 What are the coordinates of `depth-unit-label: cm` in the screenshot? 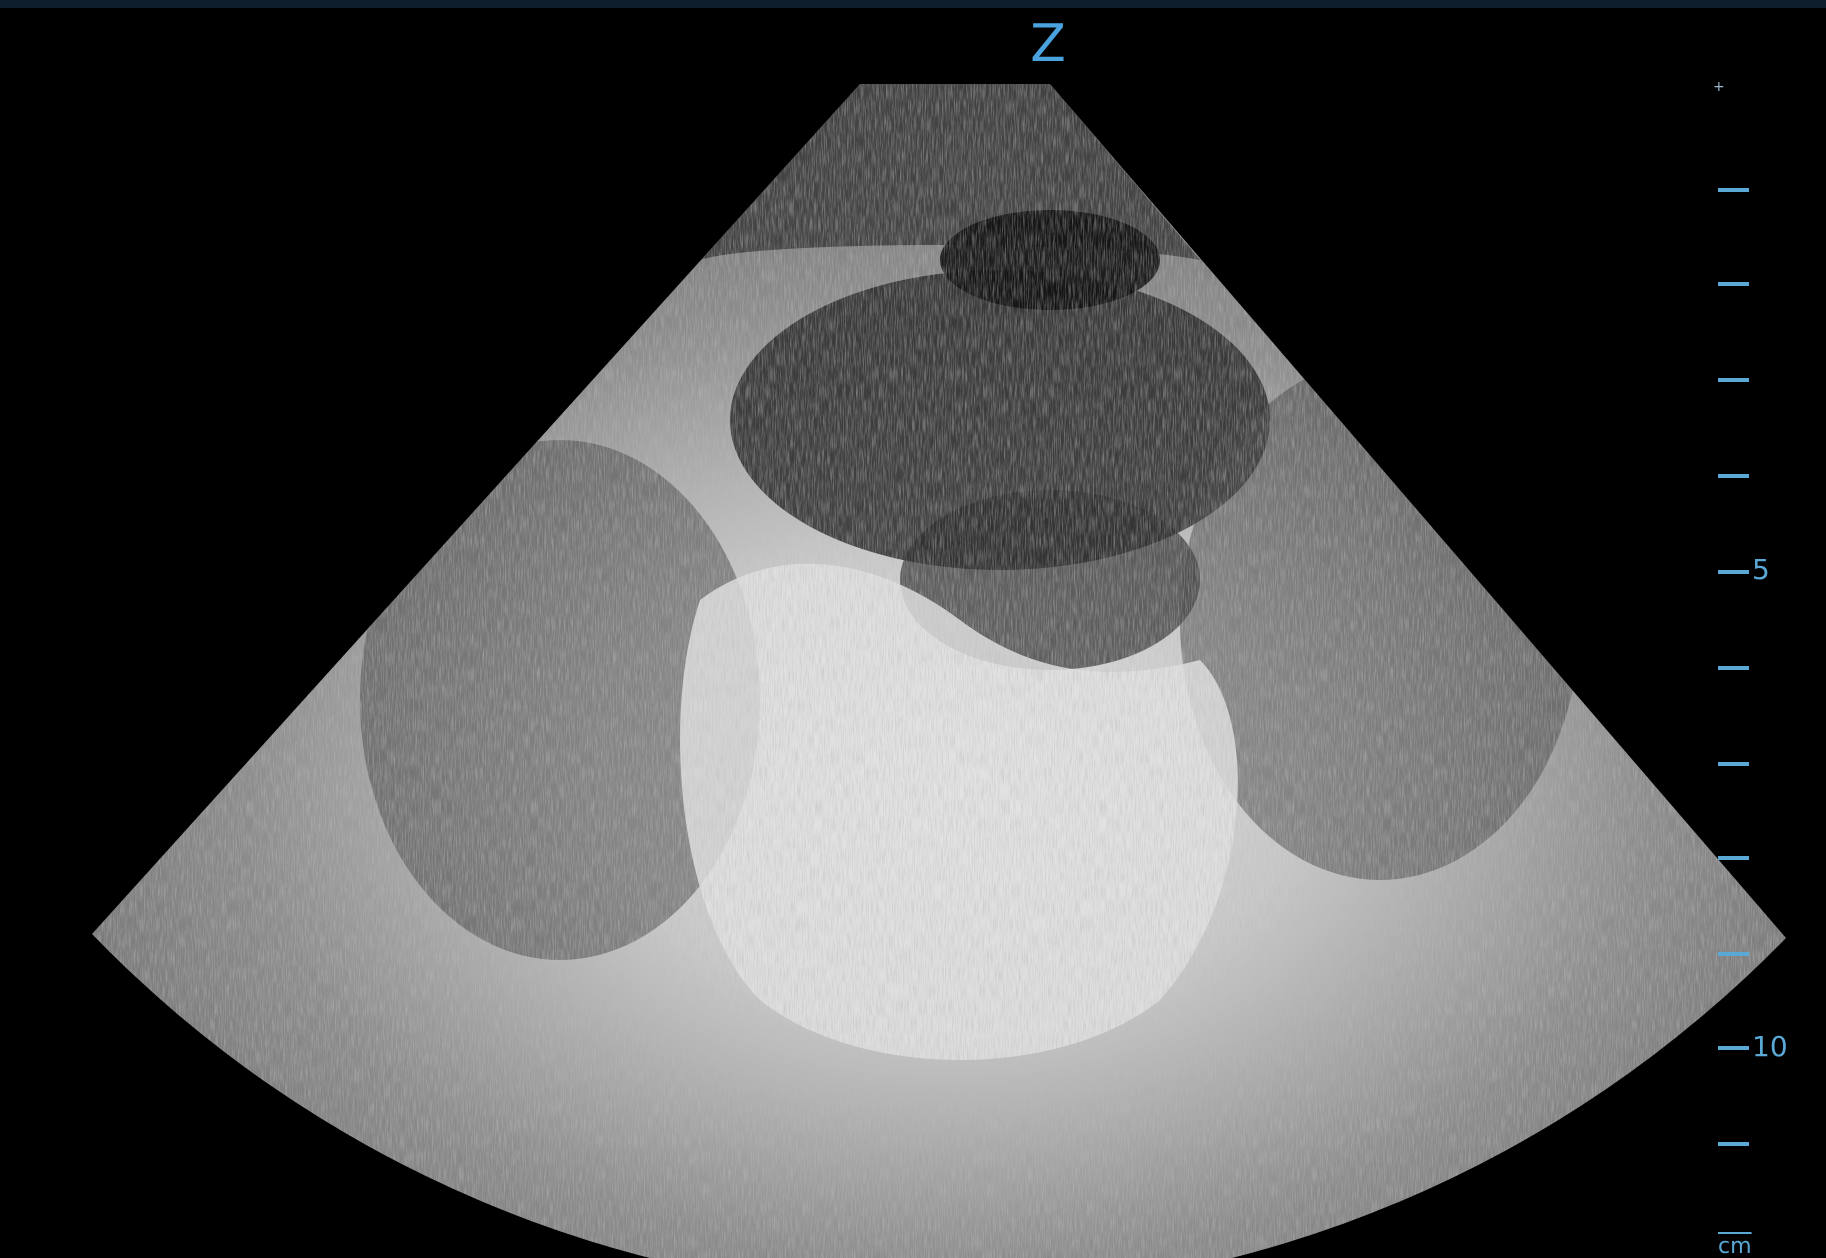 It's located at (1735, 1246).